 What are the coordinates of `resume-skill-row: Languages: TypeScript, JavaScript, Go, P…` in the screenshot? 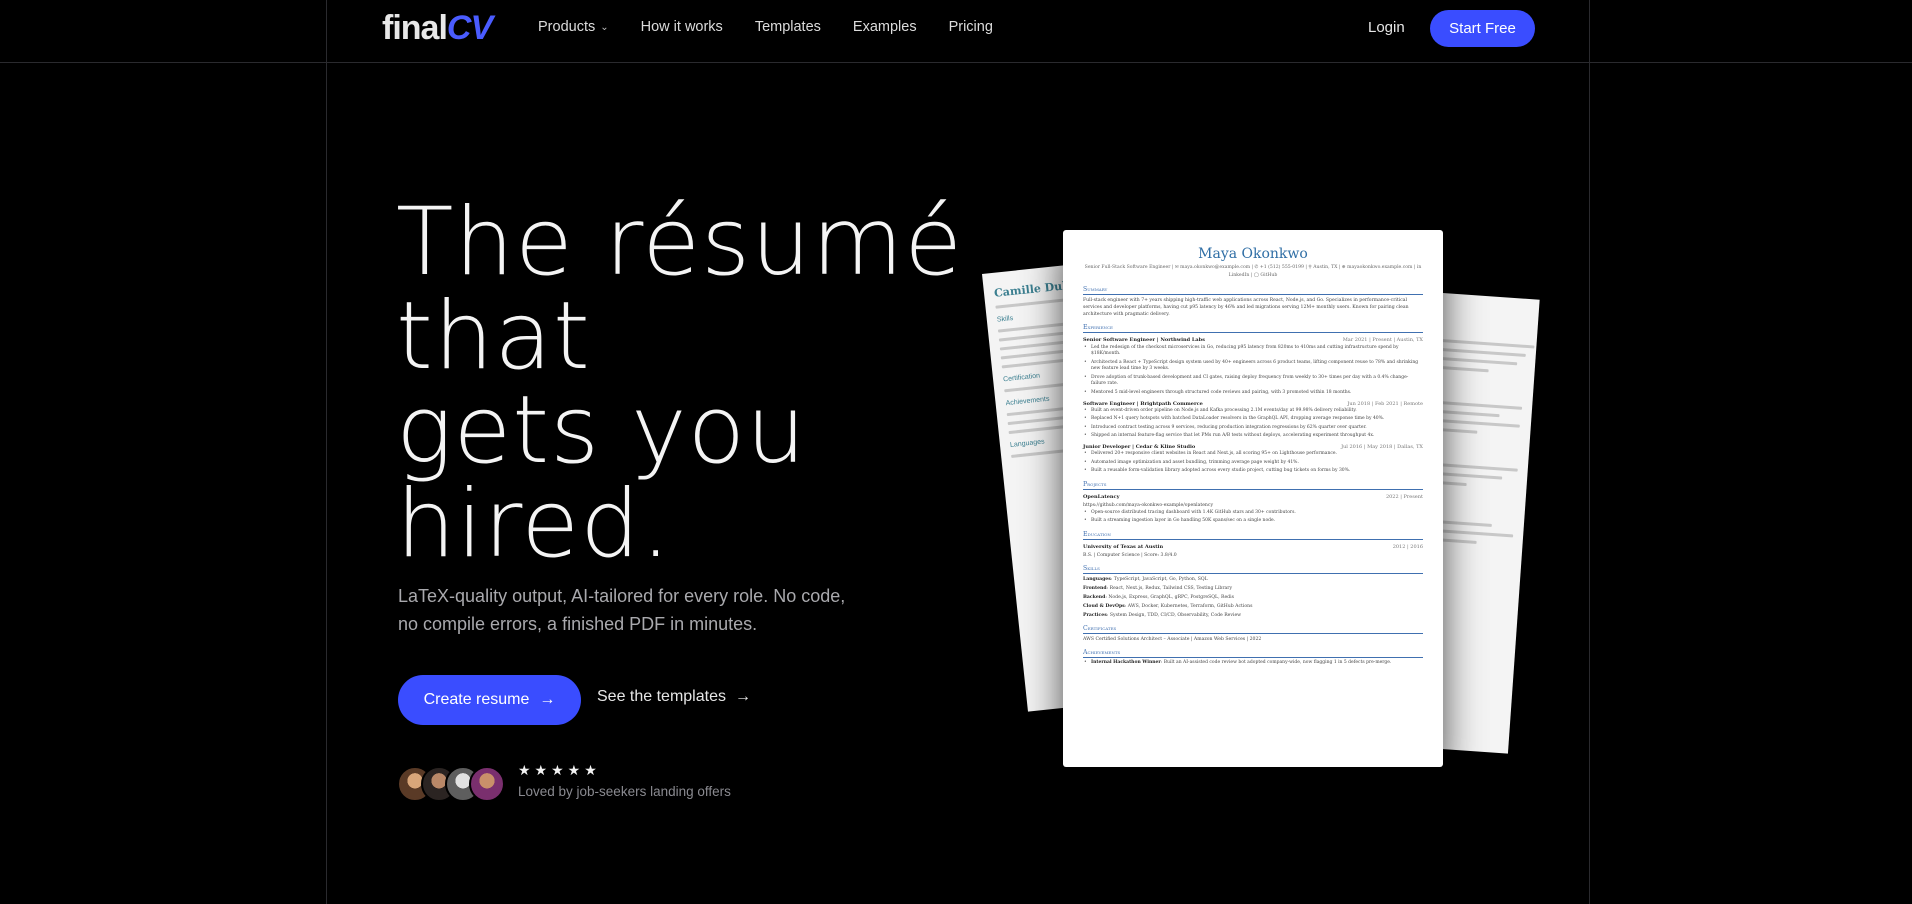 It's located at (1145, 580).